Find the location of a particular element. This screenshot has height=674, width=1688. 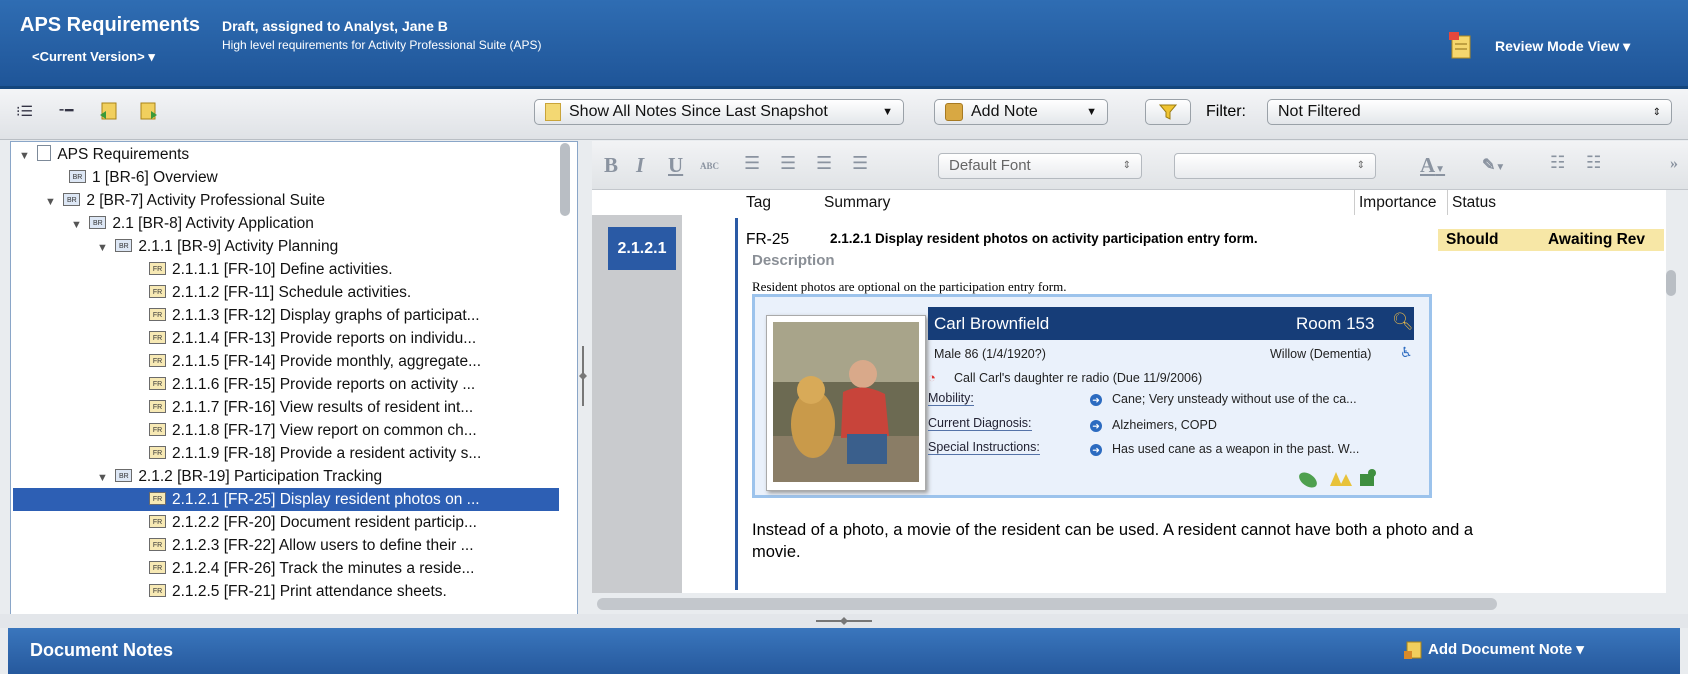

horizontal-splitter is located at coordinates (844, 621).